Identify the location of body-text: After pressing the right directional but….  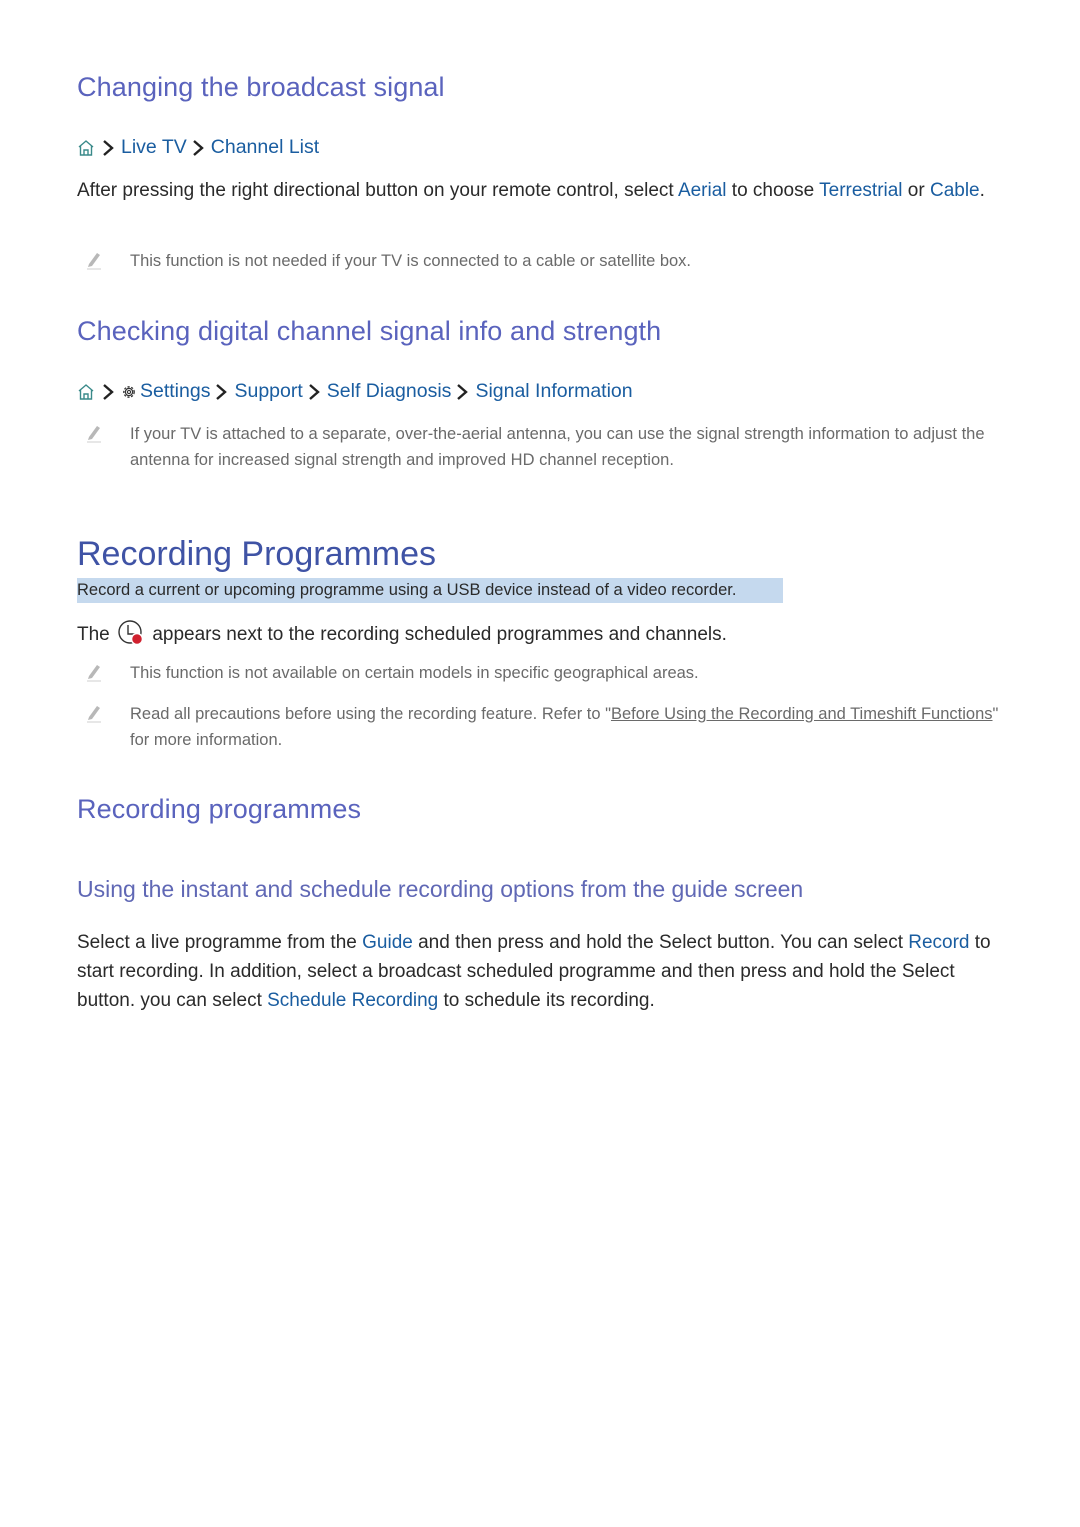
(377, 190).